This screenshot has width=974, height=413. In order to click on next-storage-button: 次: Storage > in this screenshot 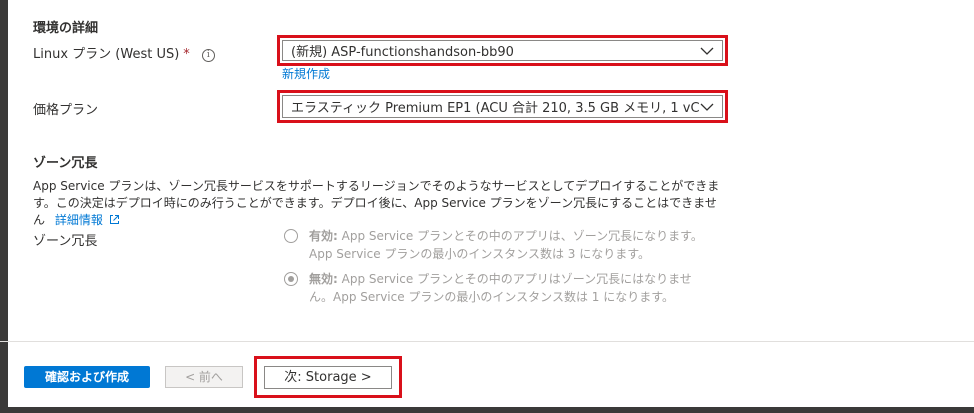, I will do `click(328, 377)`.